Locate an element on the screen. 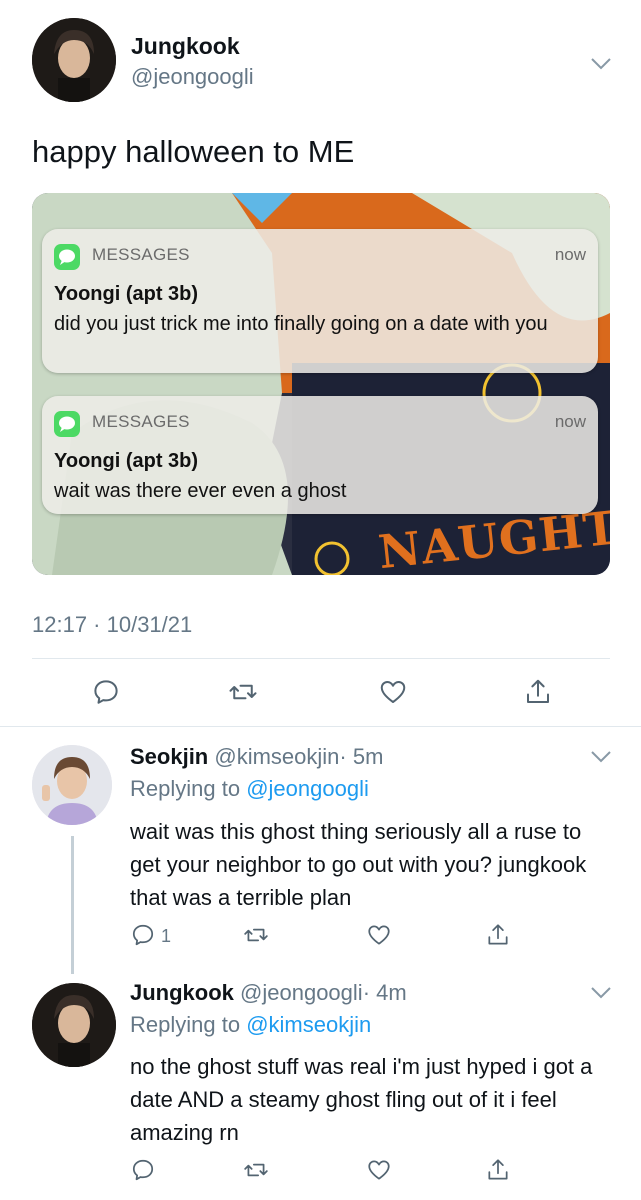  replying-to-handle: @jeongoogli is located at coordinates (307, 788).